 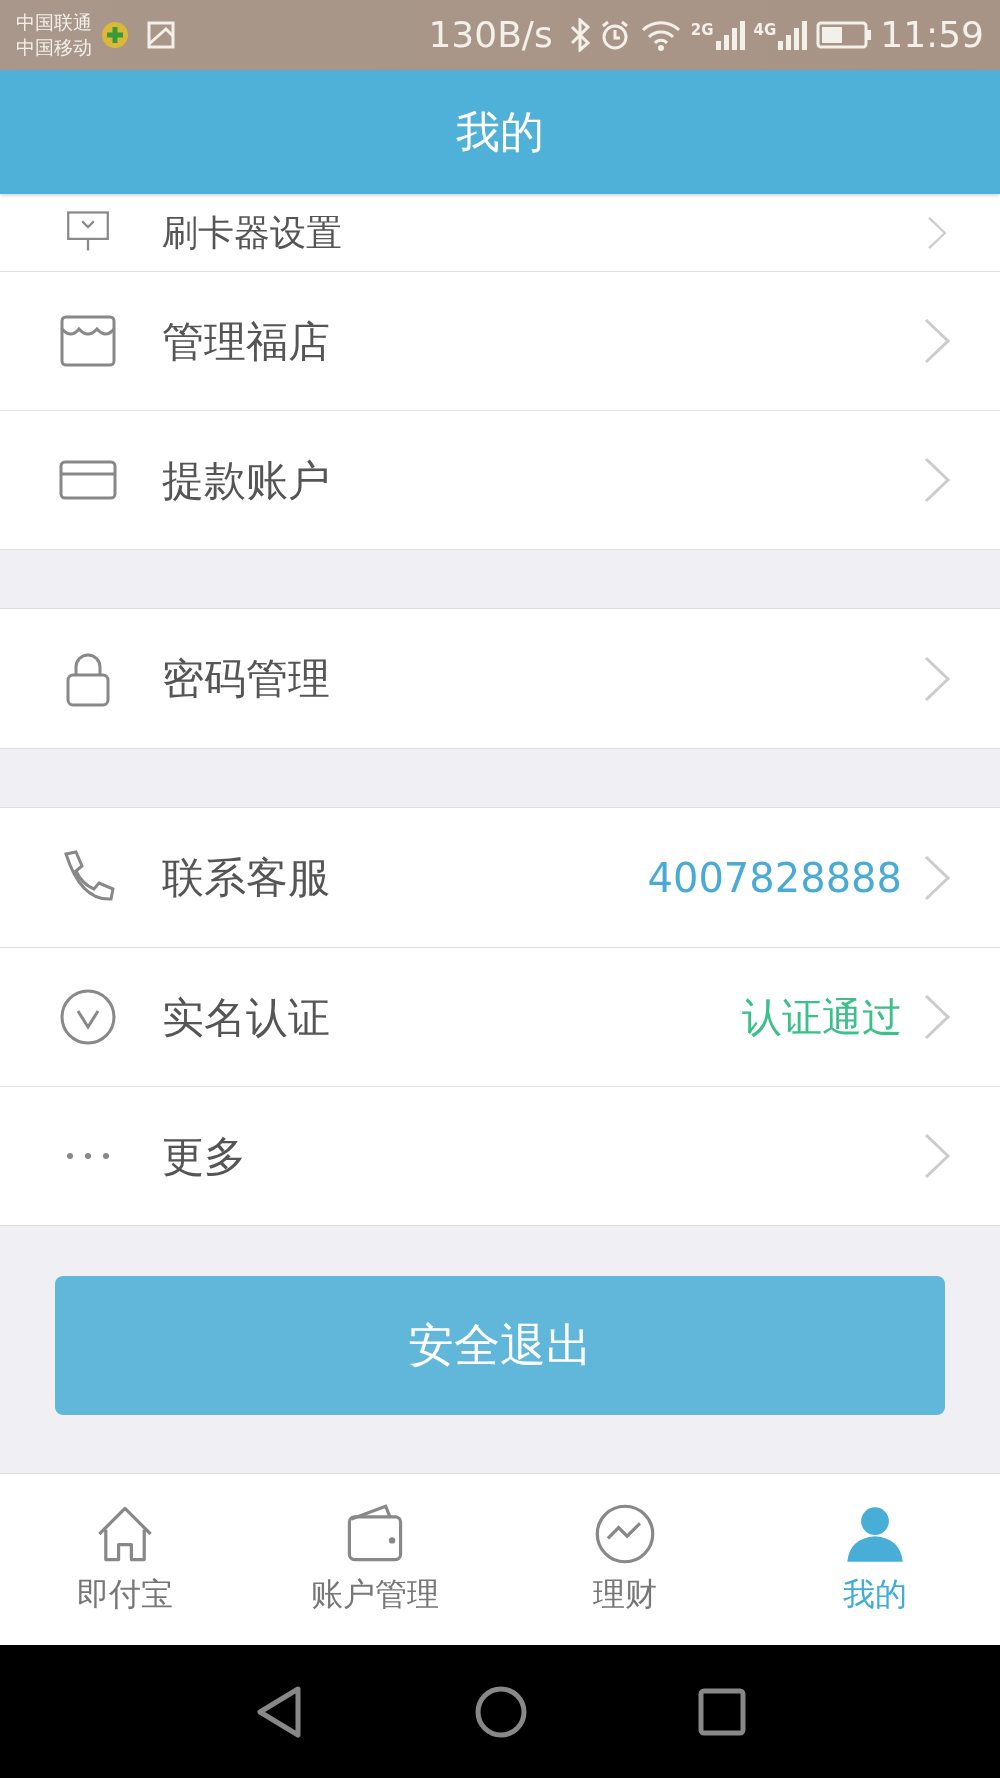 I want to click on image-icon, so click(x=161, y=35).